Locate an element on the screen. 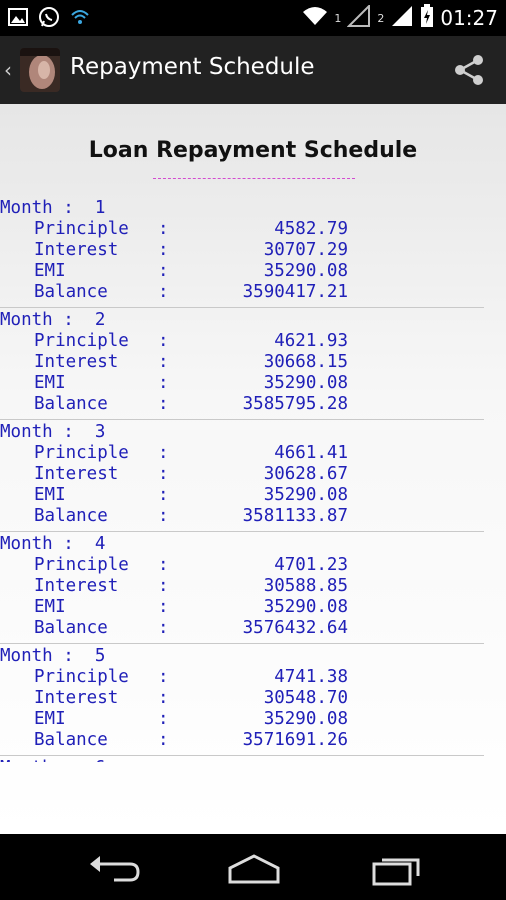  principle-value: 4621.93 is located at coordinates (311, 341).